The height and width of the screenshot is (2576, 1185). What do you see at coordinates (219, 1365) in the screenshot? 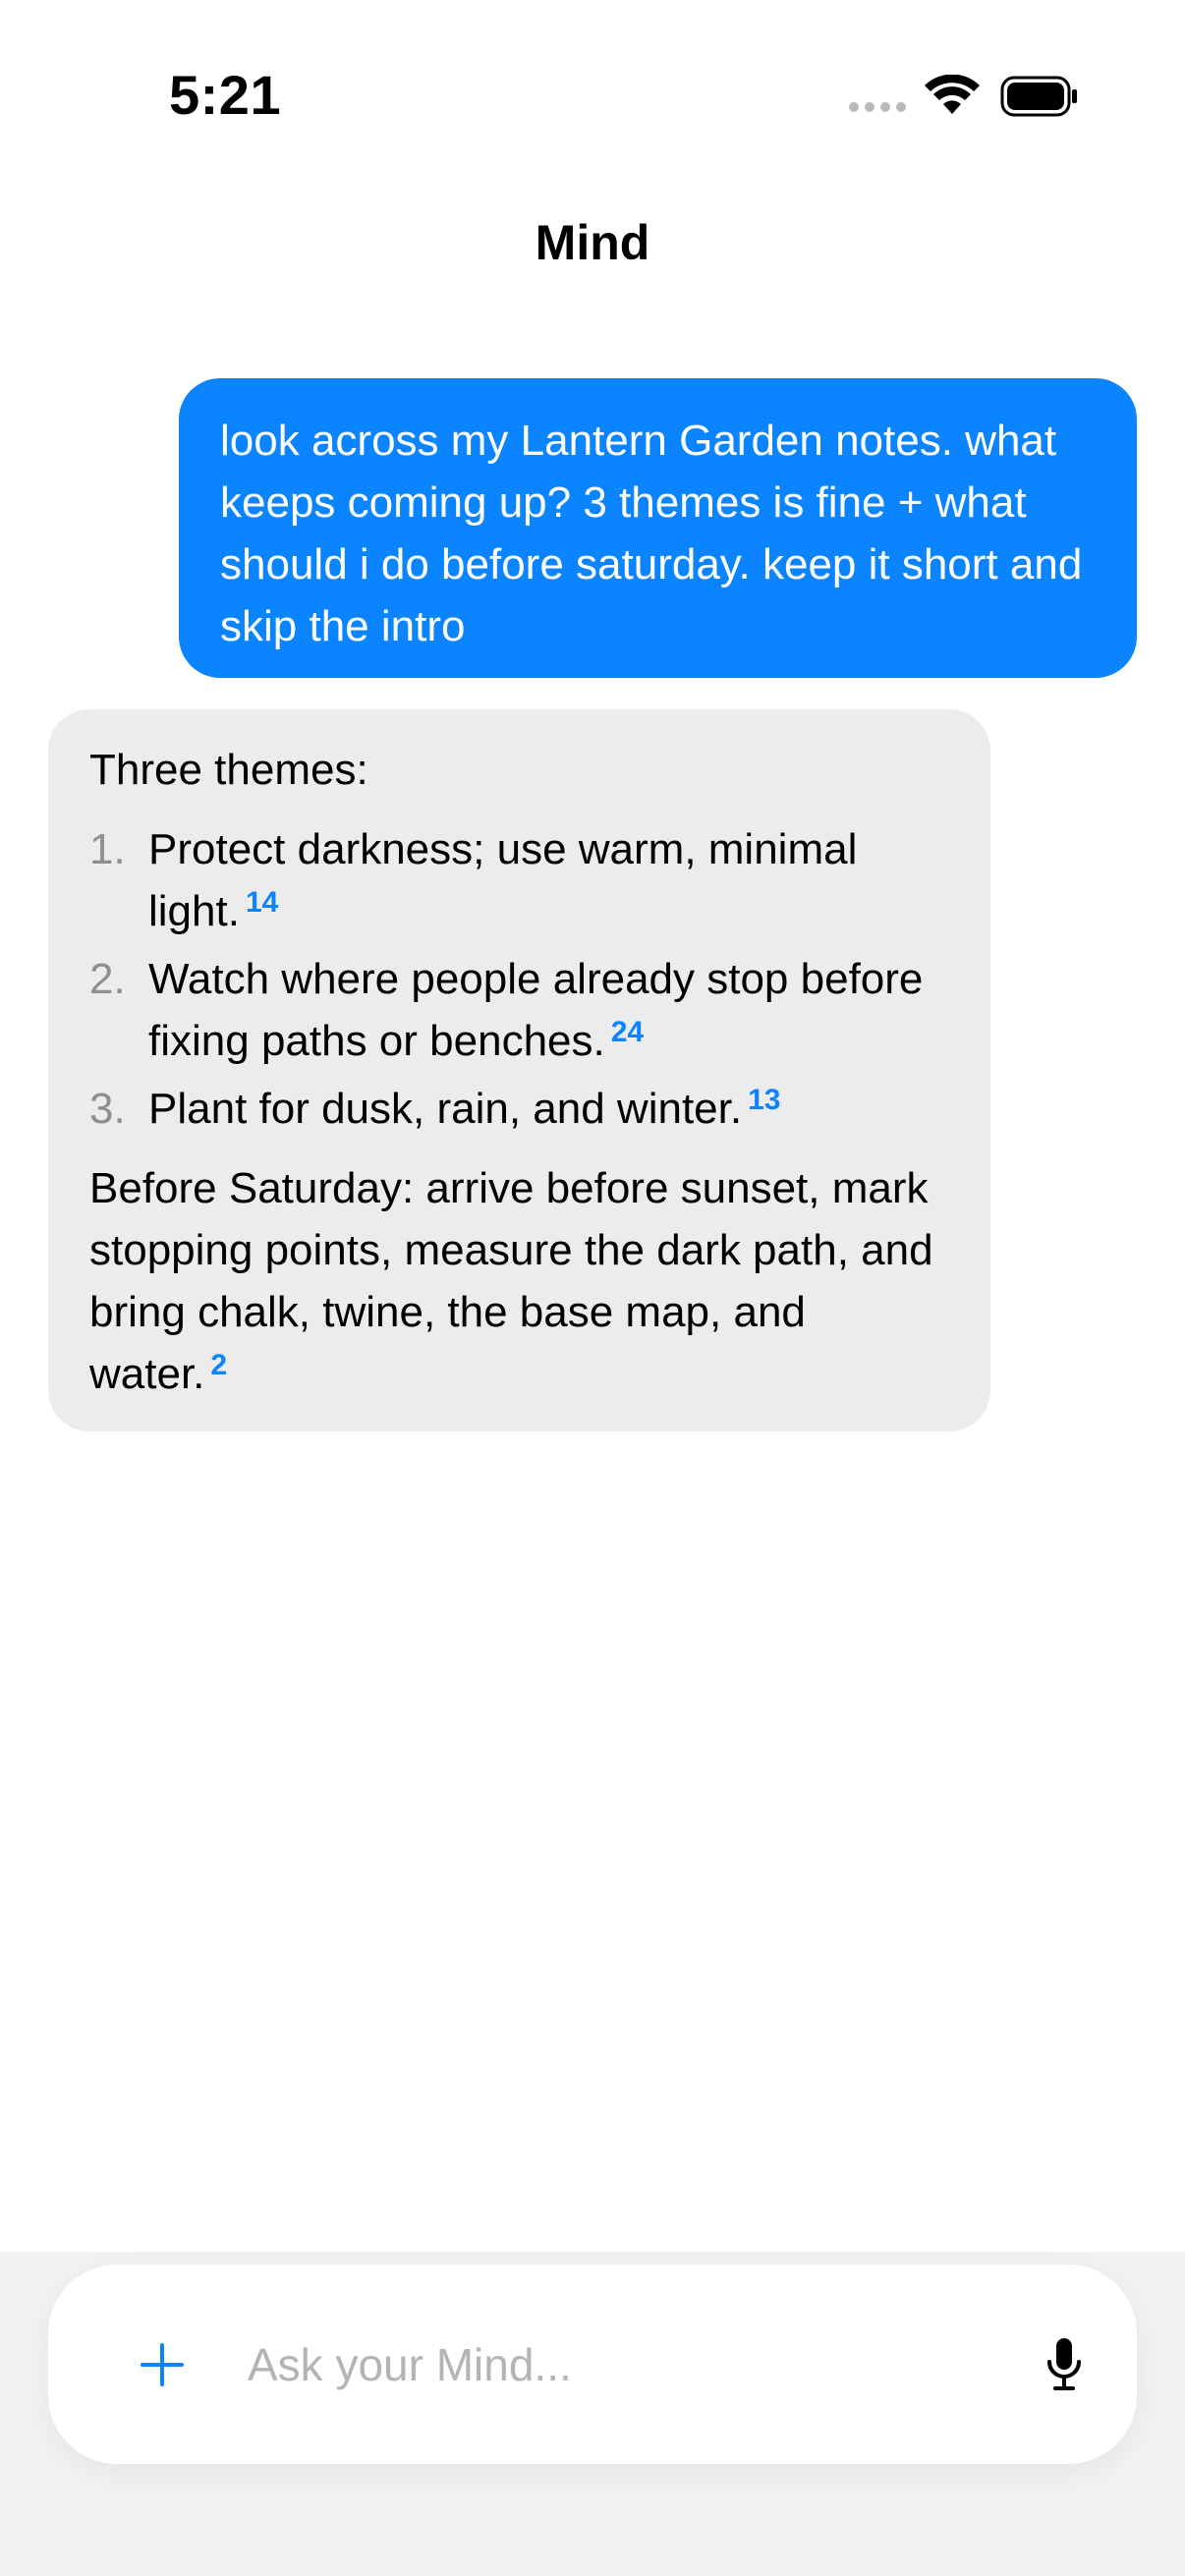
I see `citation-link: 2` at bounding box center [219, 1365].